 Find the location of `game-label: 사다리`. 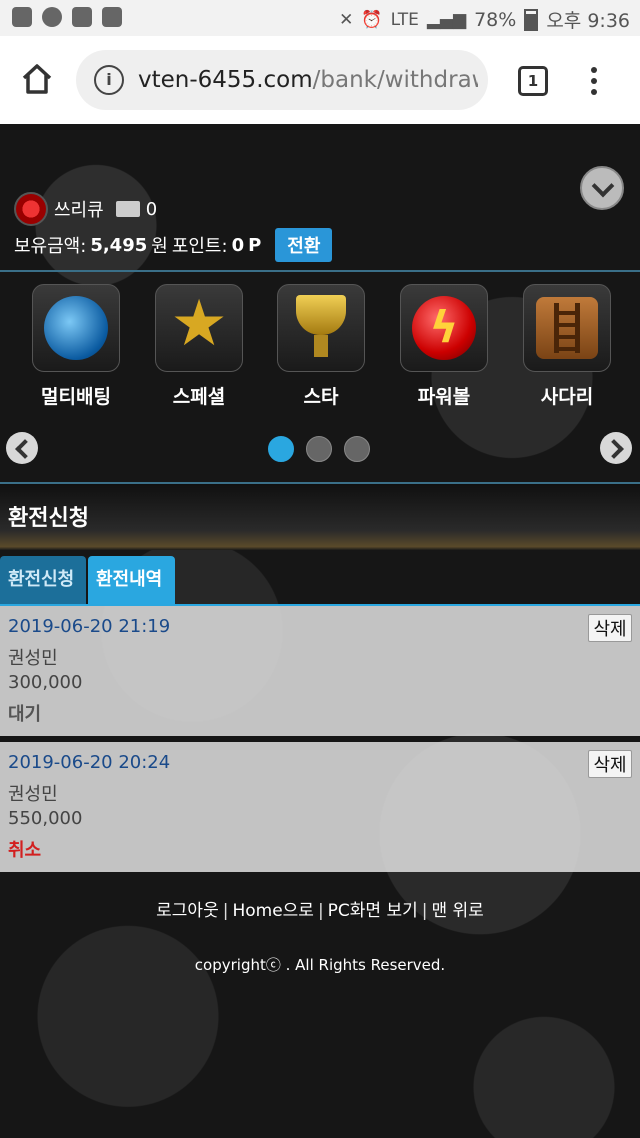

game-label: 사다리 is located at coordinates (567, 395).